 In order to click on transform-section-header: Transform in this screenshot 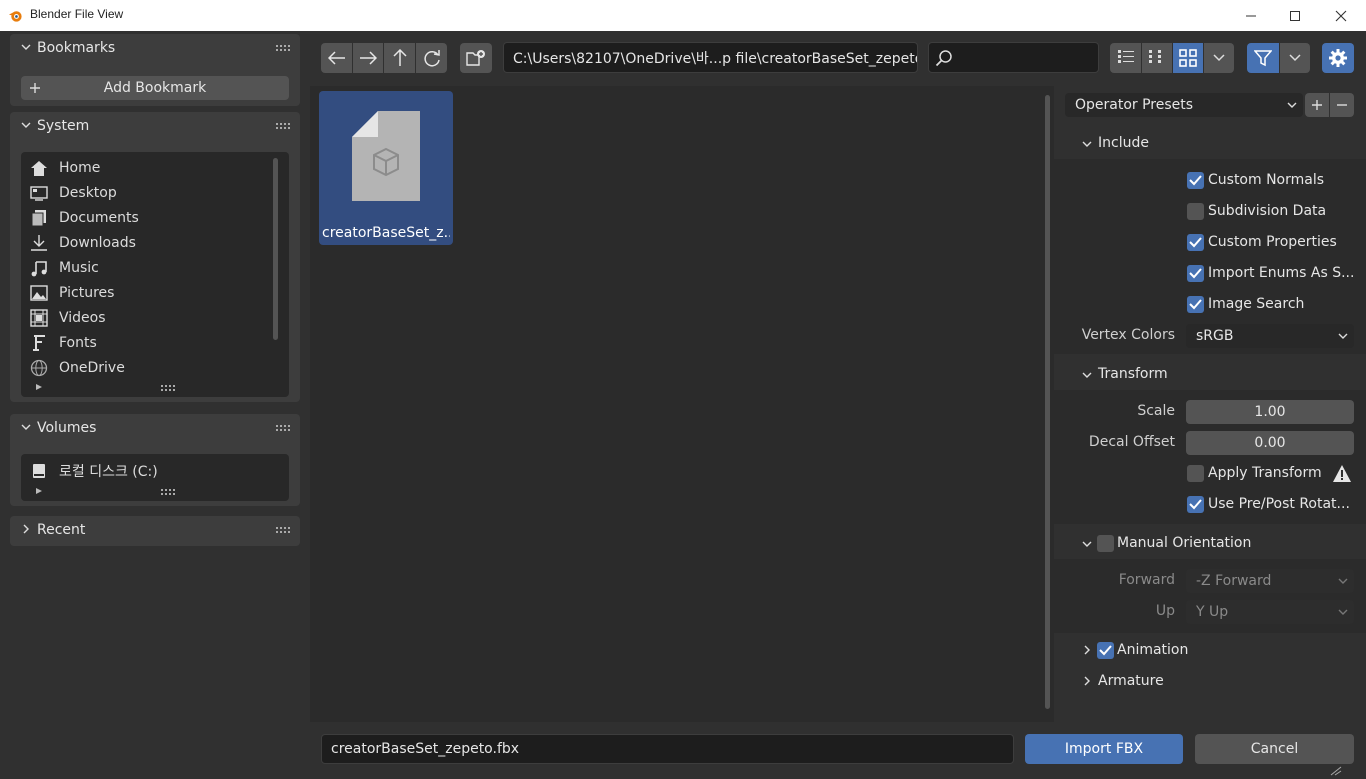, I will do `click(1210, 374)`.